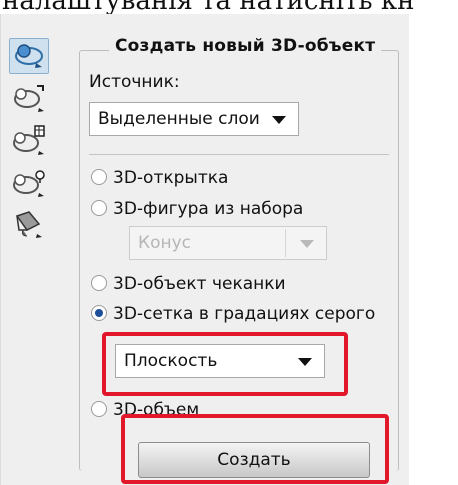 The image size is (458, 485). What do you see at coordinates (99, 177) in the screenshot?
I see `radio-postcard` at bounding box center [99, 177].